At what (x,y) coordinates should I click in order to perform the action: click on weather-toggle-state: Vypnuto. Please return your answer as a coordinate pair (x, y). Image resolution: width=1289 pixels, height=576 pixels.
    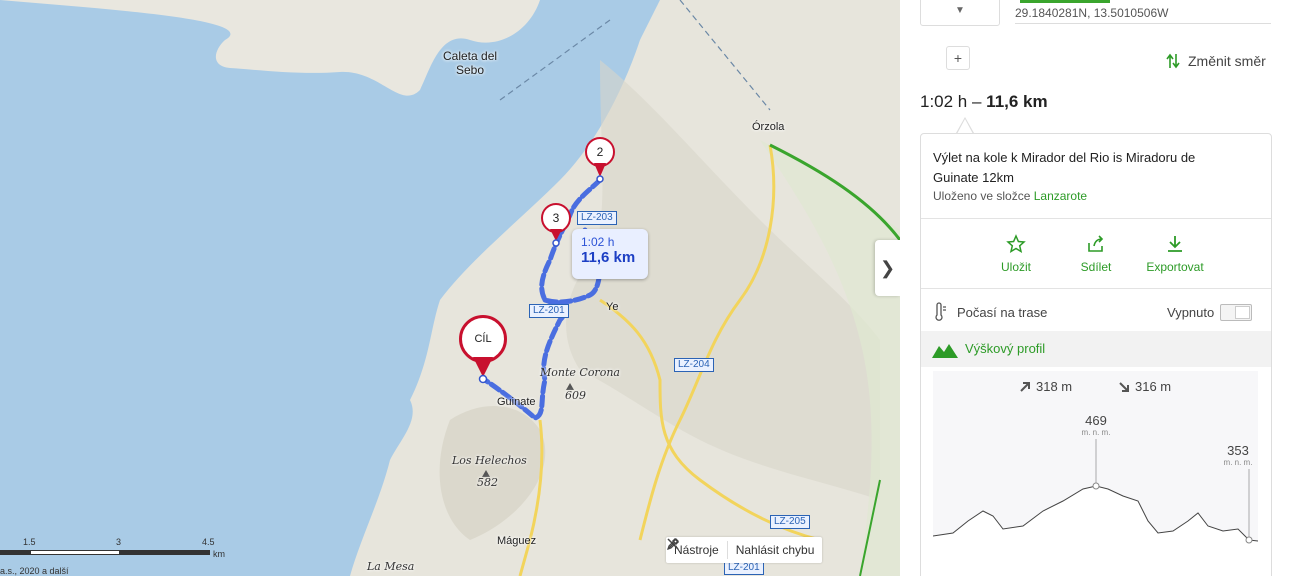
    Looking at the image, I should click on (1191, 312).